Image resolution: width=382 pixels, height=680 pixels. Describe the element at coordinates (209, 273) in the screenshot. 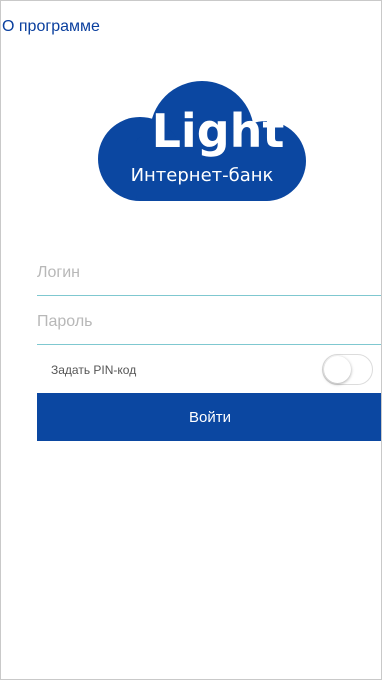

I see `login-input` at that location.